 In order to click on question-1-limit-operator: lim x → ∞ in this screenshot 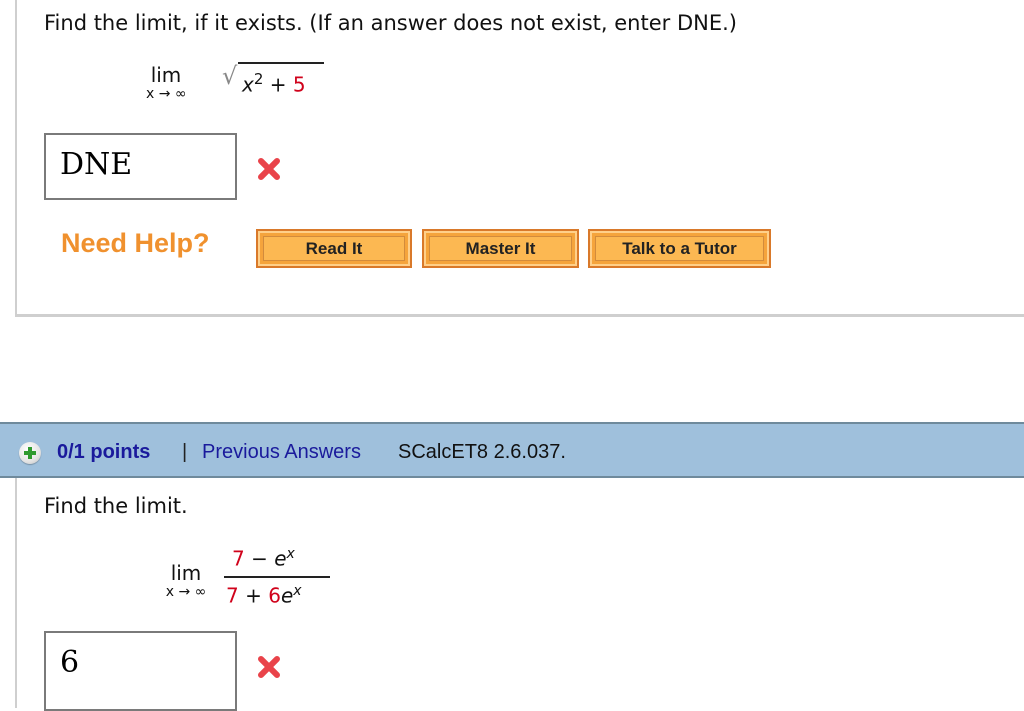, I will do `click(166, 82)`.